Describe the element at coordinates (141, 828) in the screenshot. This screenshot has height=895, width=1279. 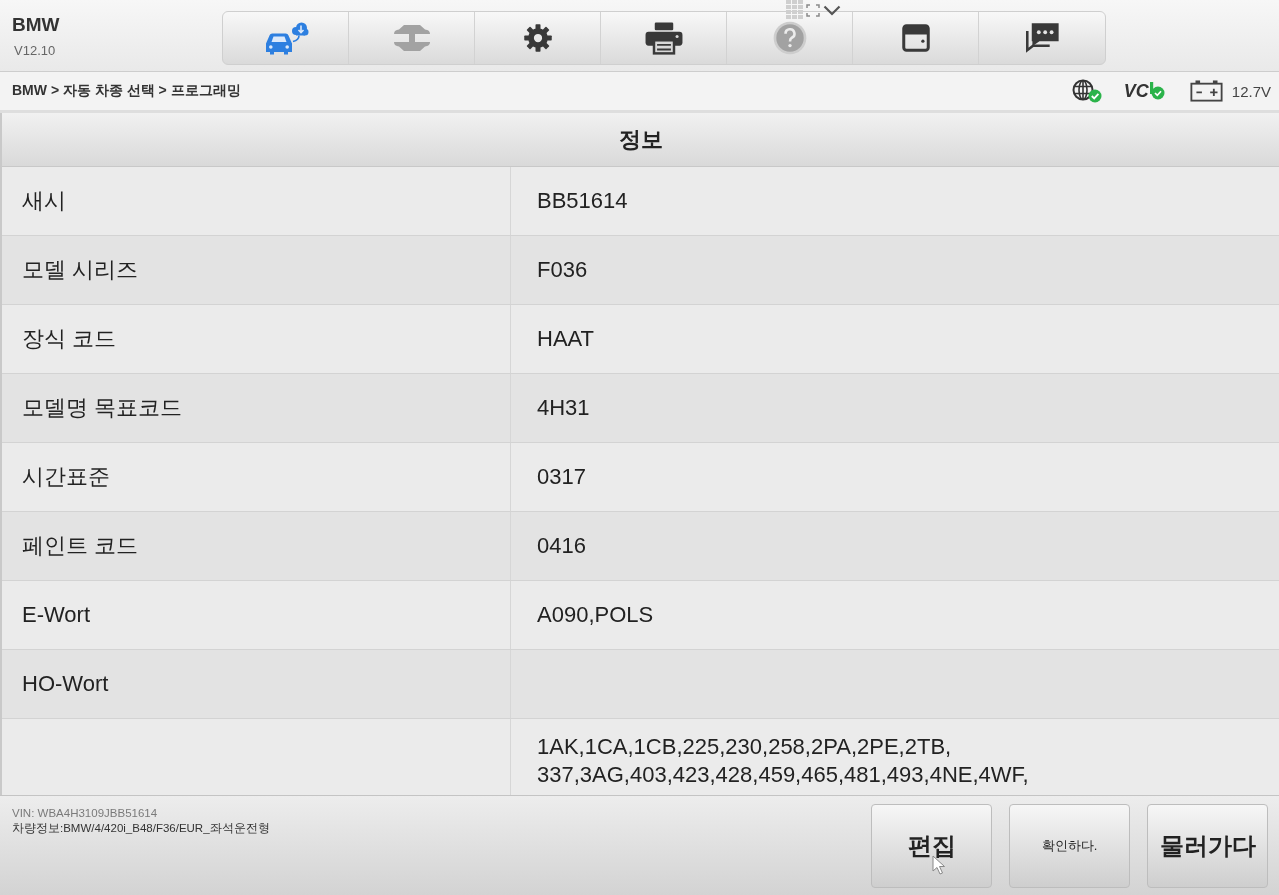
I see `vehicle-info-text: 차량정보:BMW/4/420i_B48/F36/EUR_좌석운전형` at that location.